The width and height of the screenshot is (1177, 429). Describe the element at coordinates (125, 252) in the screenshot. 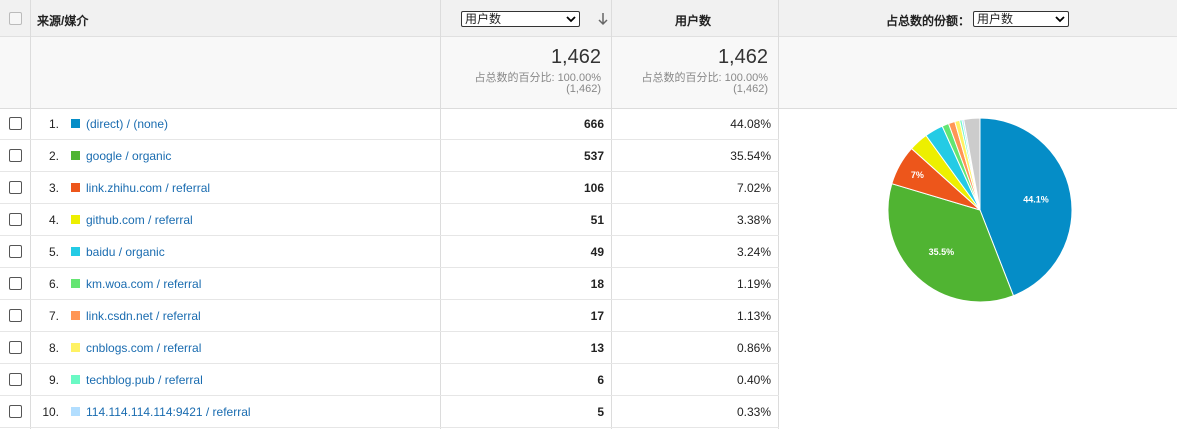

I see `source-link: baidu / organic` at that location.